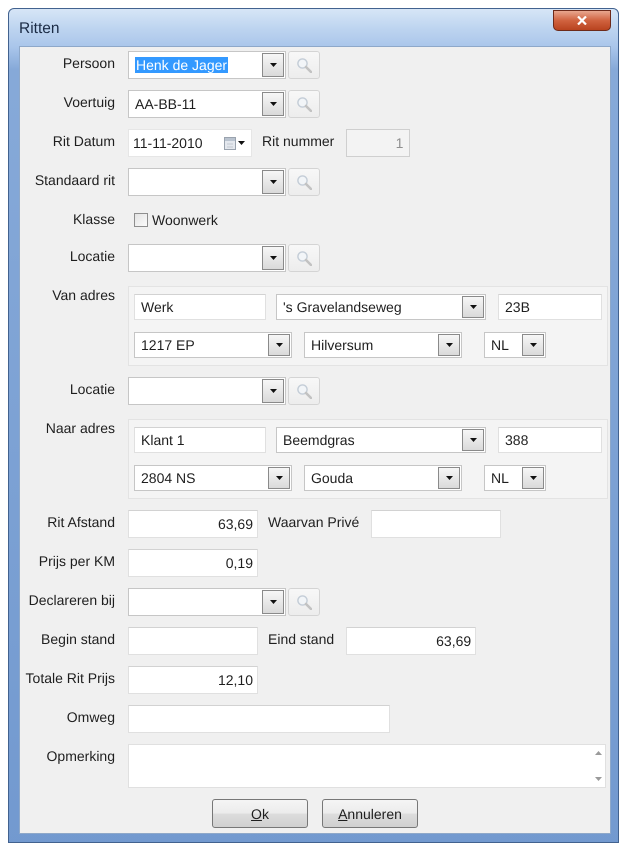 The width and height of the screenshot is (621, 845). What do you see at coordinates (80, 522) in the screenshot?
I see `field-label: Rit Afstand` at bounding box center [80, 522].